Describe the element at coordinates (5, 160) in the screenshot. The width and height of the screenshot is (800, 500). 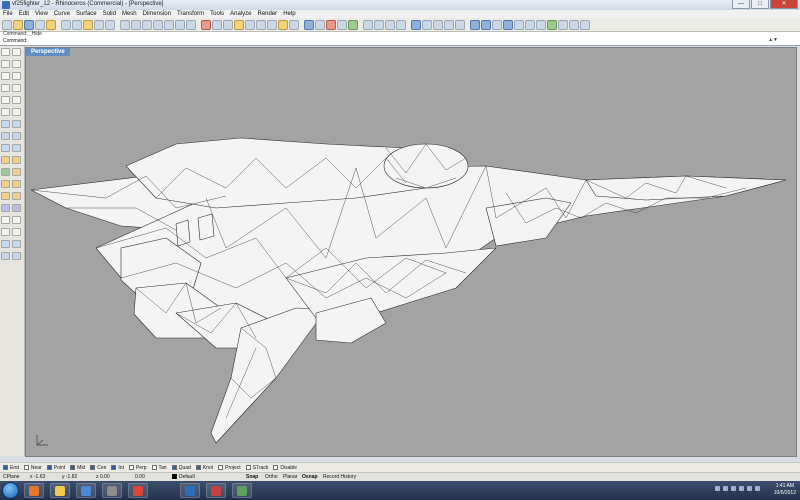
I see `boolean-union-icon` at that location.